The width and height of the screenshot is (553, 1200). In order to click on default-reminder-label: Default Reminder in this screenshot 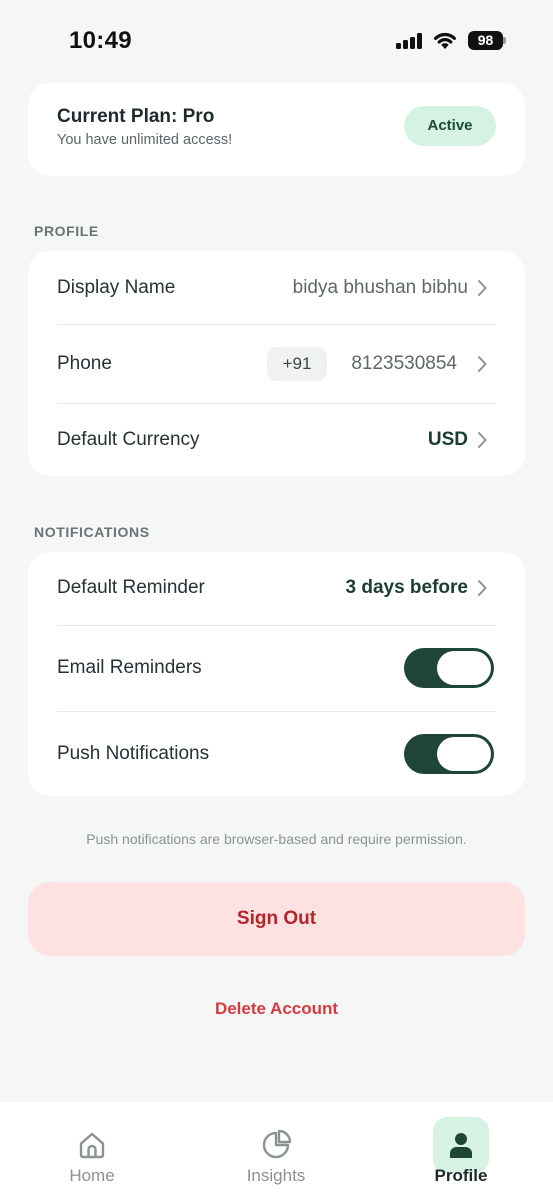, I will do `click(131, 587)`.